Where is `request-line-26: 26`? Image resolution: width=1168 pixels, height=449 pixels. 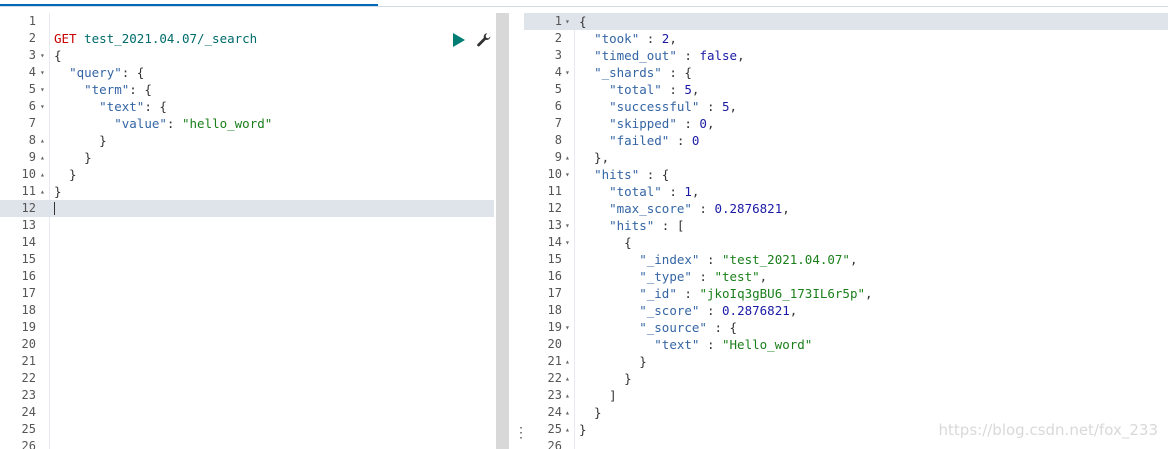
request-line-26: 26 is located at coordinates (247, 443).